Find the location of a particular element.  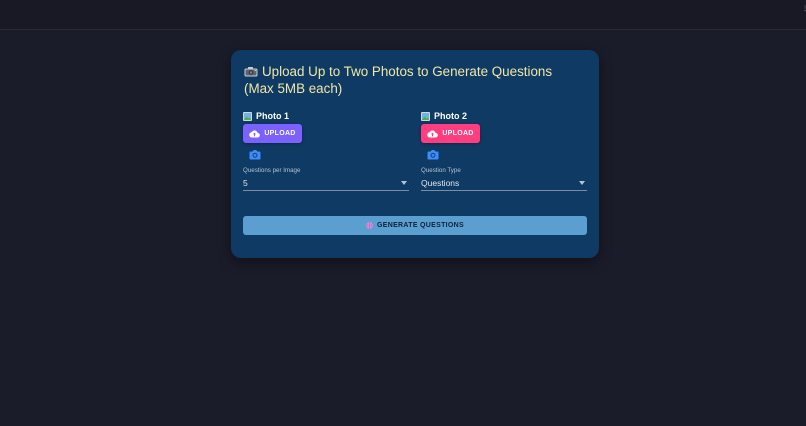

topbar-edge-glyph: ⋮ is located at coordinates (804, 9).